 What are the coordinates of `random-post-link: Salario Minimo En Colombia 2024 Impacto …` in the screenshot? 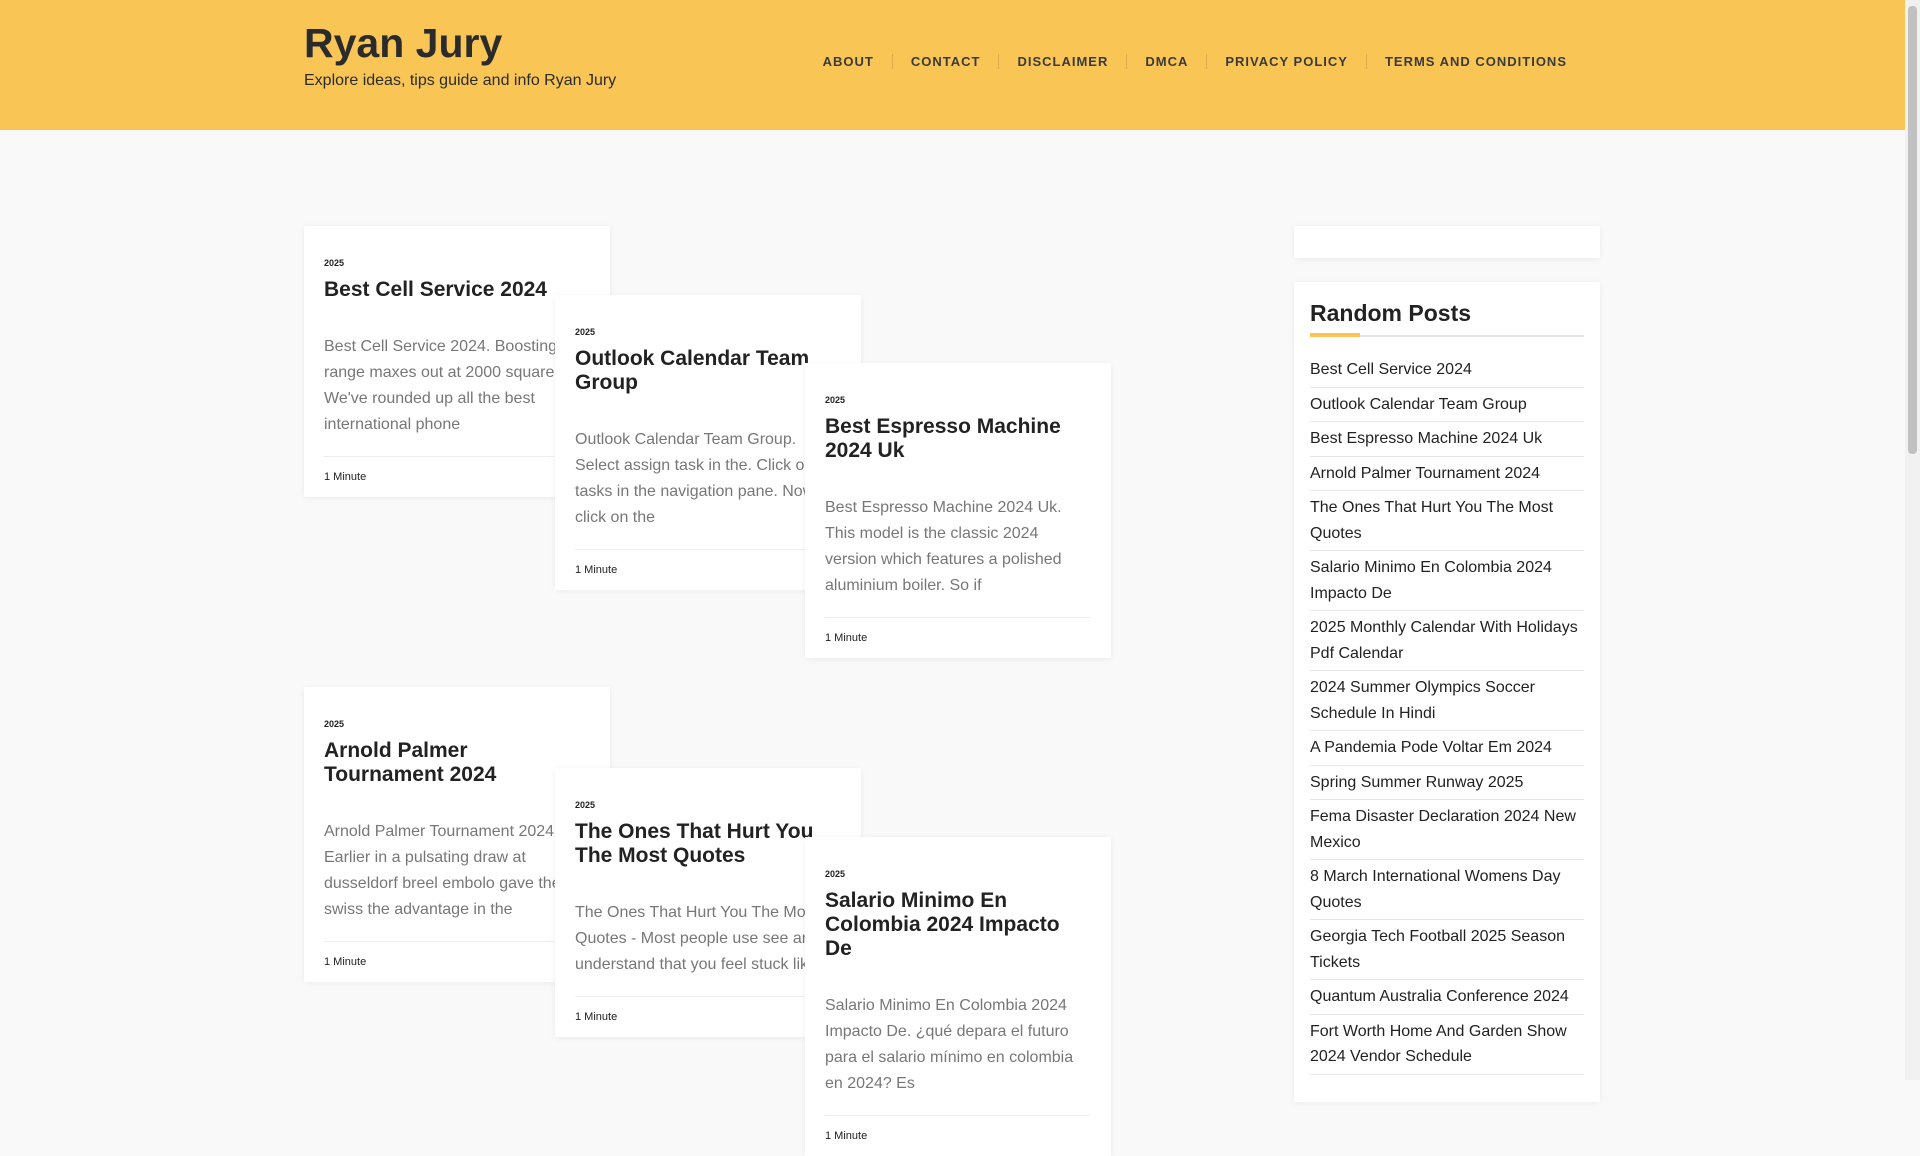 It's located at (1447, 581).